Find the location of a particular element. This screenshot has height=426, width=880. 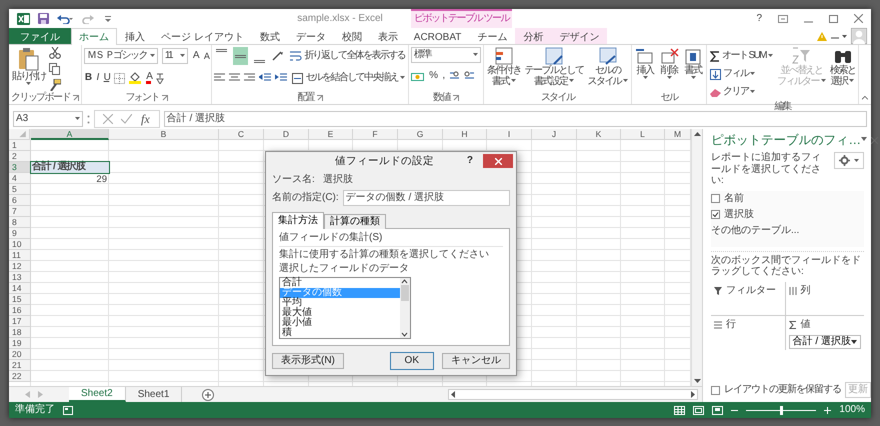

page-break-view-icon is located at coordinates (718, 410).